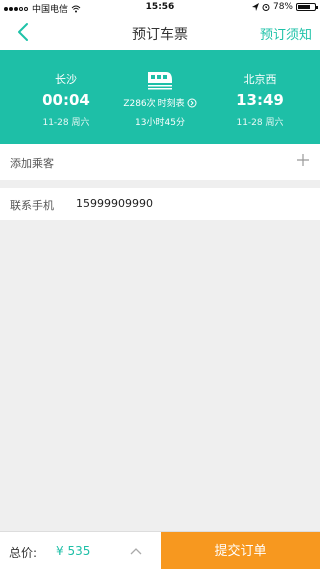 This screenshot has width=320, height=569. Describe the element at coordinates (160, 550) in the screenshot. I see `order-footer: 总价: ¥ 535 提交订单` at that location.